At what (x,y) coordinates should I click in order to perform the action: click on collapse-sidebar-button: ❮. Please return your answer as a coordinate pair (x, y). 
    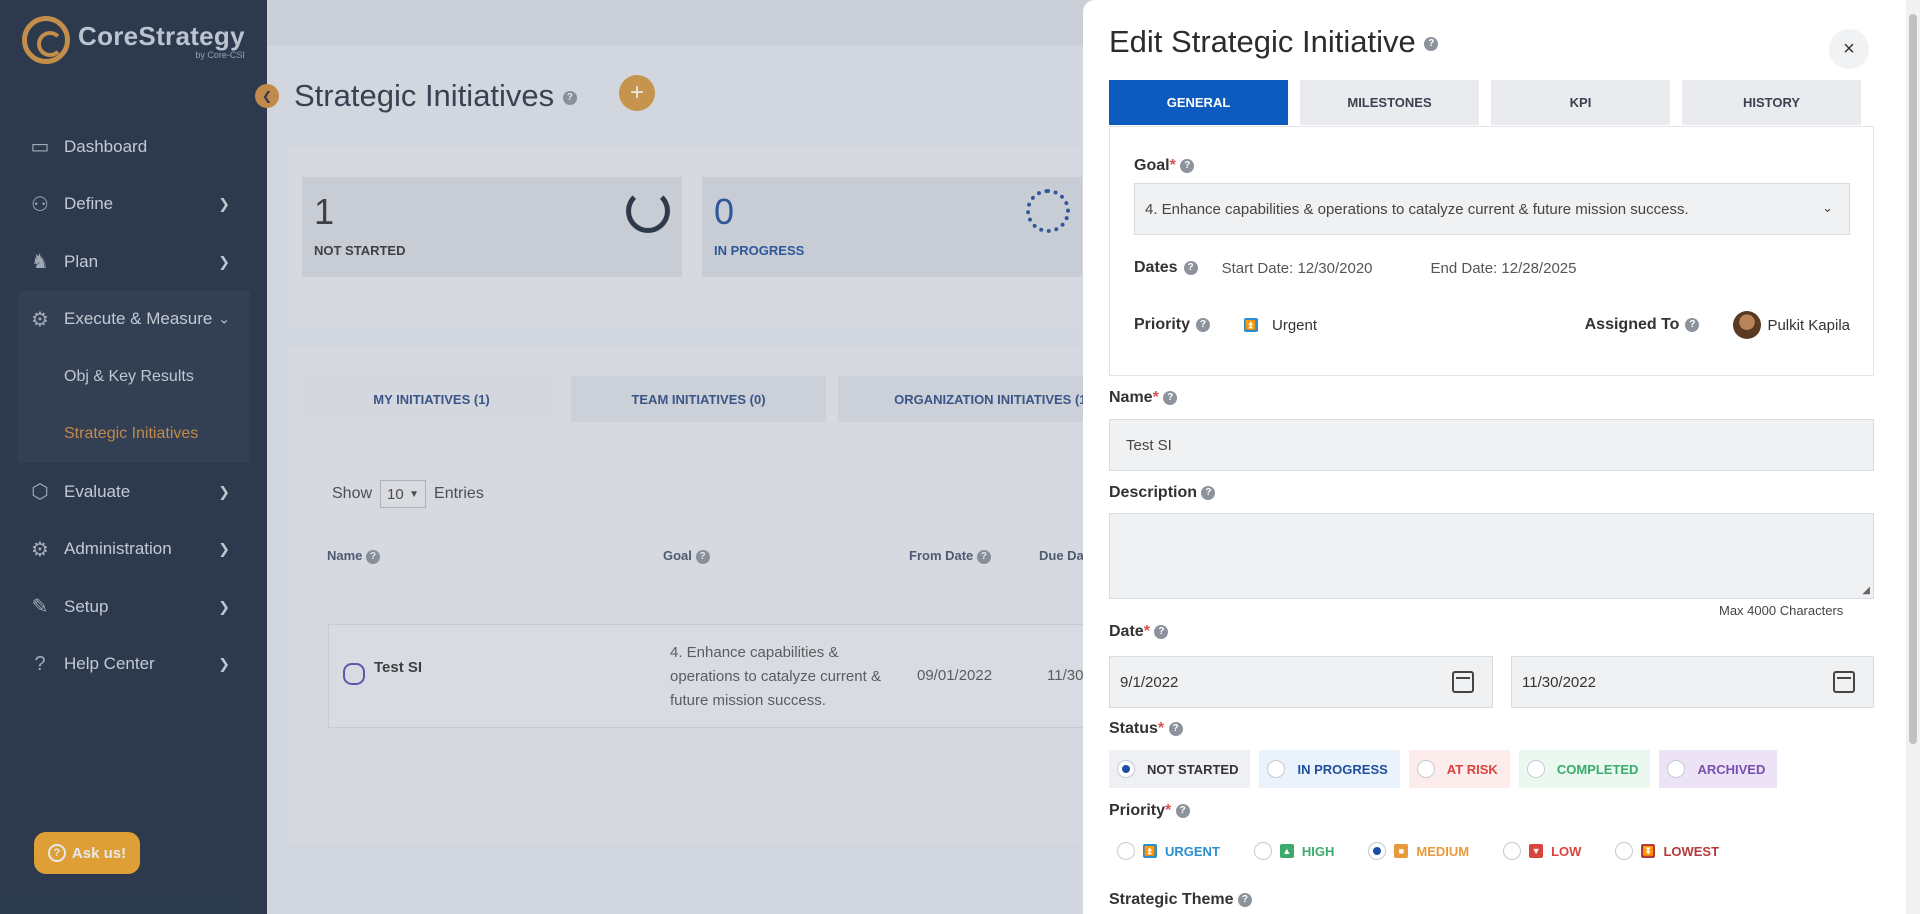
    Looking at the image, I should click on (267, 96).